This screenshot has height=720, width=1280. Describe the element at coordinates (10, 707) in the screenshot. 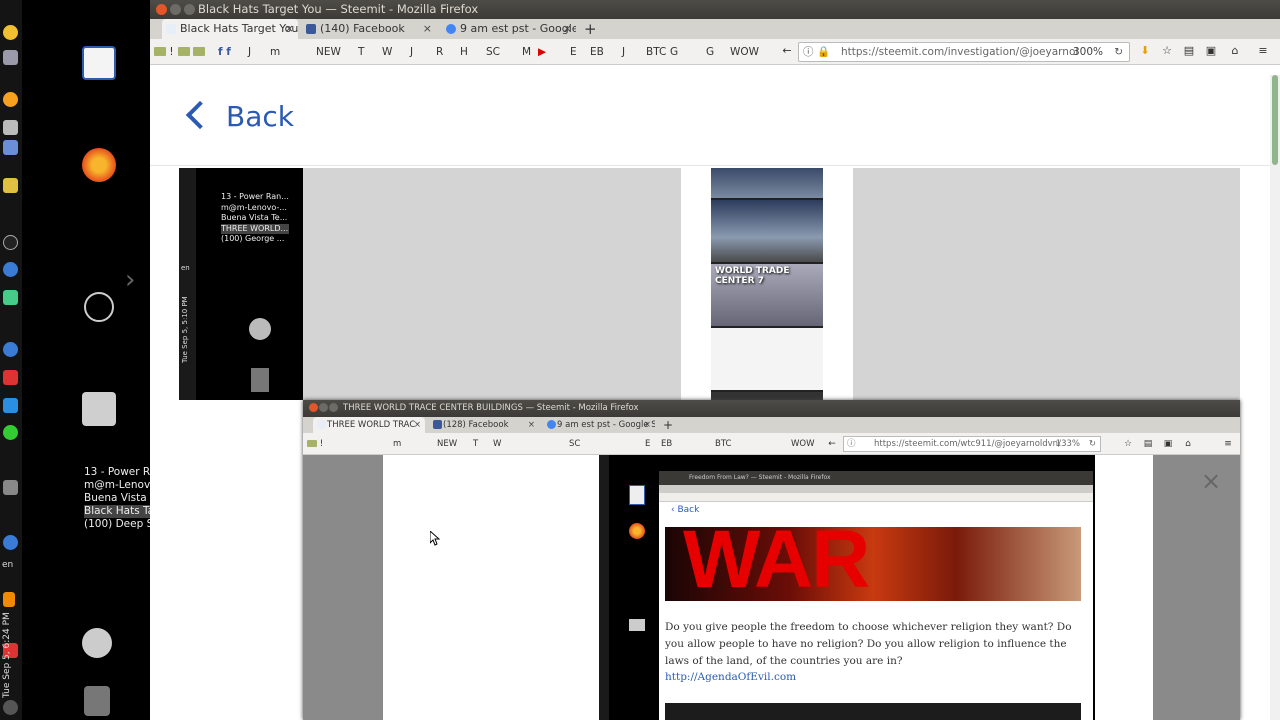

I see `power-icon` at that location.